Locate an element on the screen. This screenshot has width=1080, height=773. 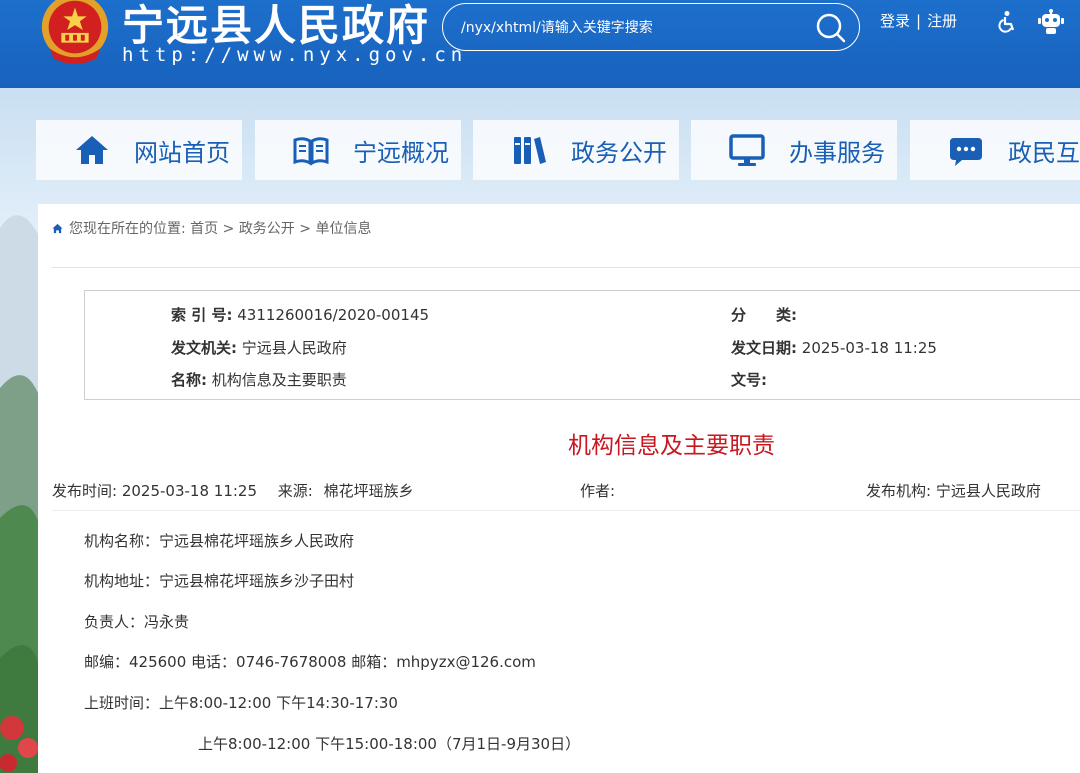
main-nav: 网站首页 宁远概况 政务公开 办事服务 政民互 is located at coordinates (558, 150).